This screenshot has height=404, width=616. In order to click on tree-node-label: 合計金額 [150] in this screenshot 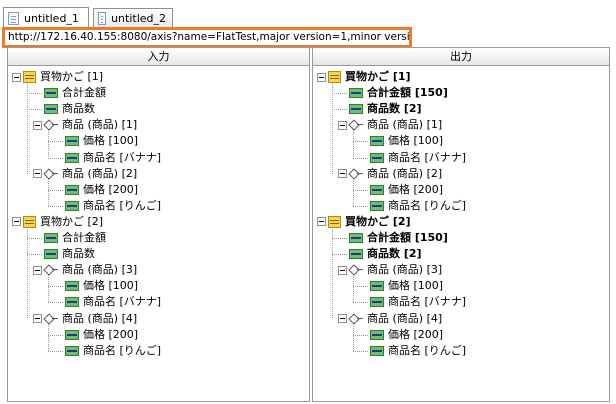, I will do `click(407, 237)`.